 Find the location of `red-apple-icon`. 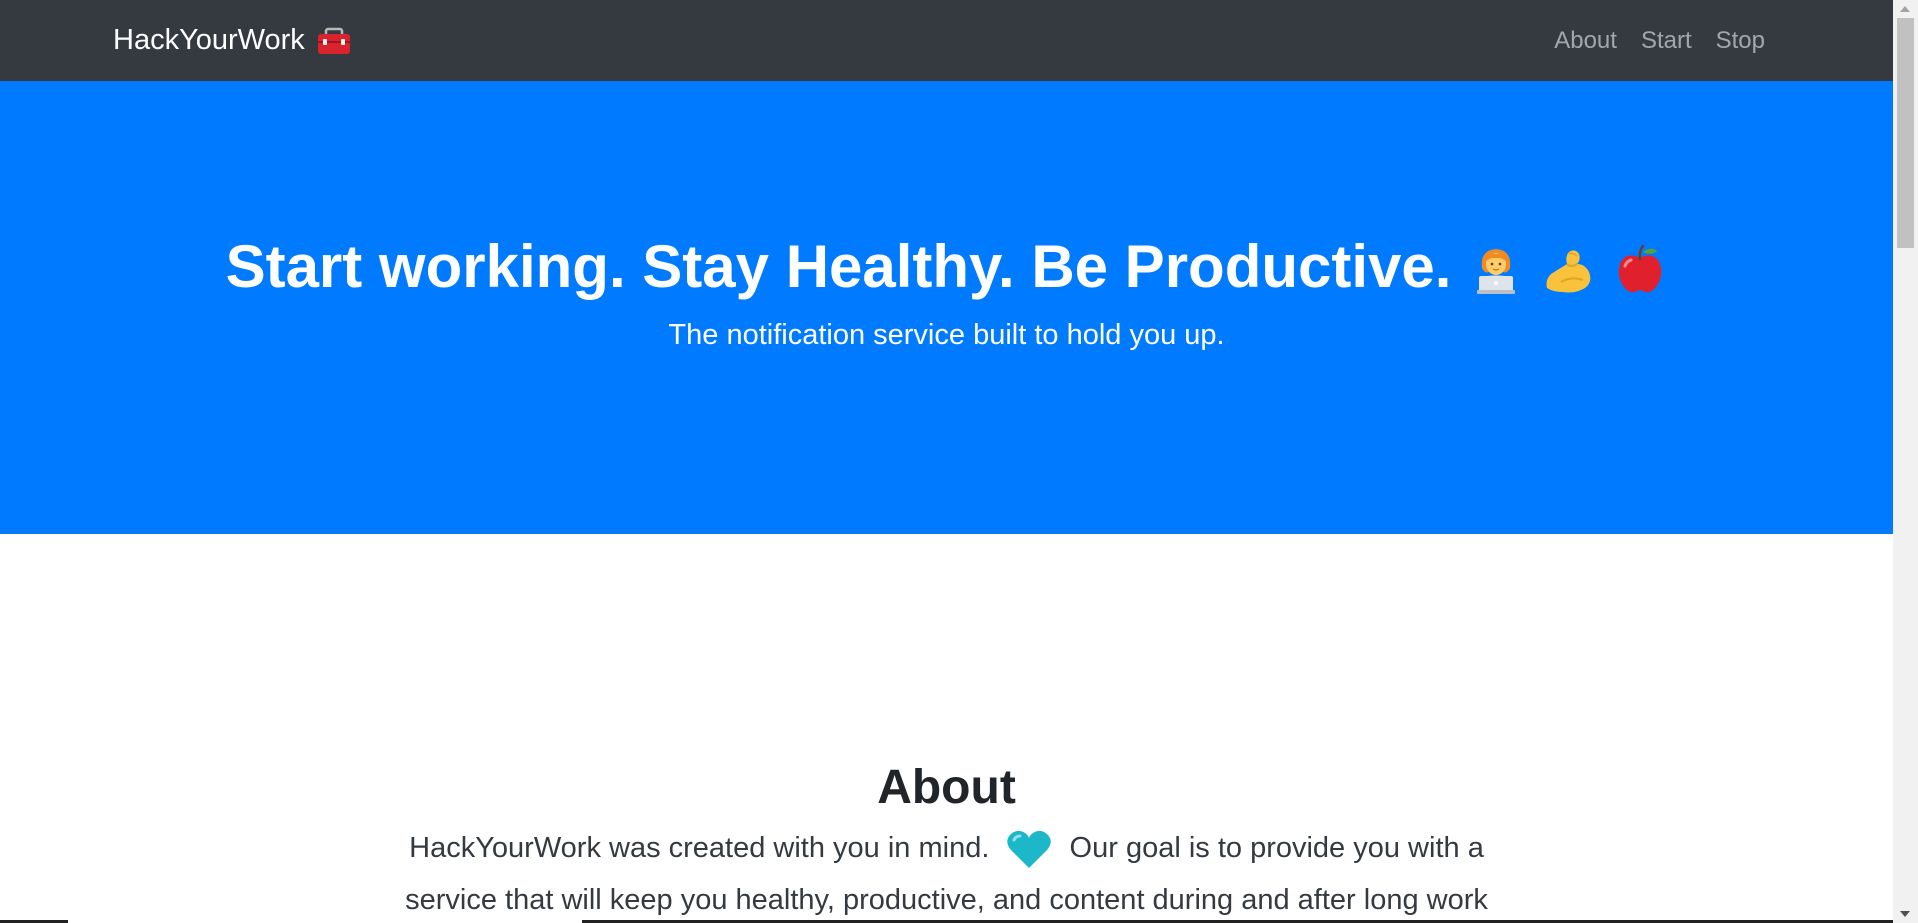

red-apple-icon is located at coordinates (1640, 267).